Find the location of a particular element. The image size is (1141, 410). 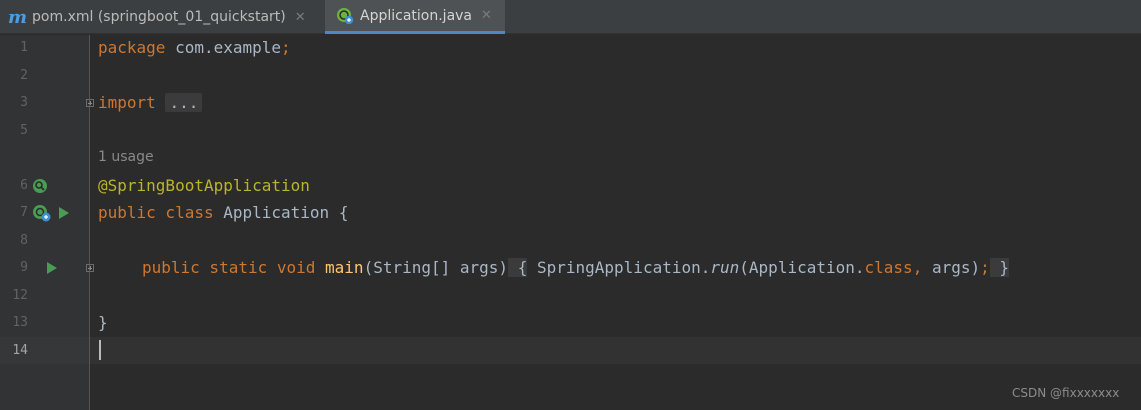

static-method: run is located at coordinates (725, 267).